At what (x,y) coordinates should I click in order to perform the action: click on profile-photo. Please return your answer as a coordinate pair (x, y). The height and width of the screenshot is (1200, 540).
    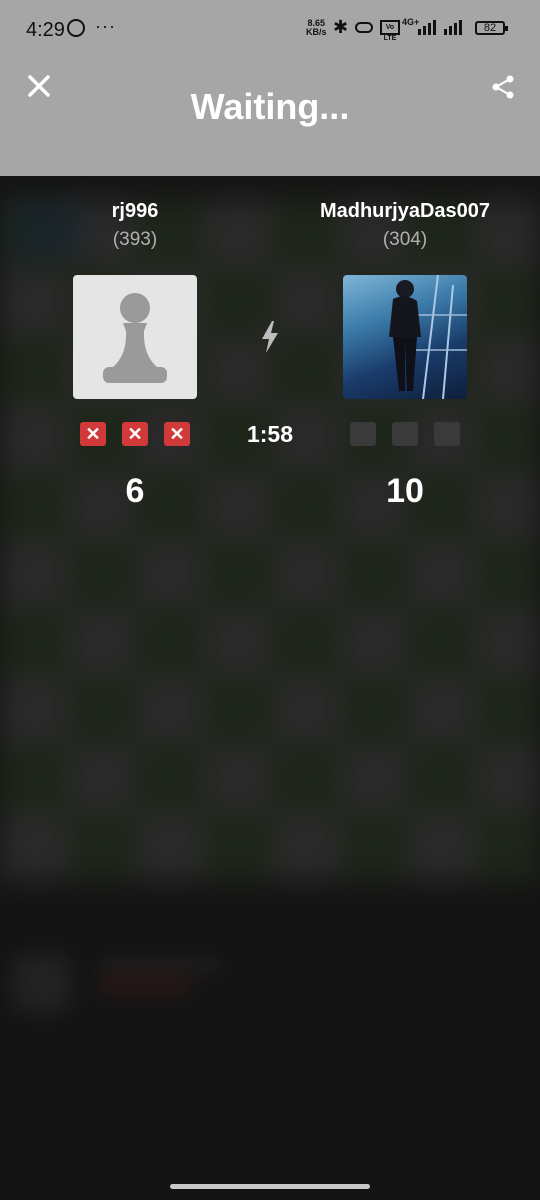
    Looking at the image, I should click on (428, 337).